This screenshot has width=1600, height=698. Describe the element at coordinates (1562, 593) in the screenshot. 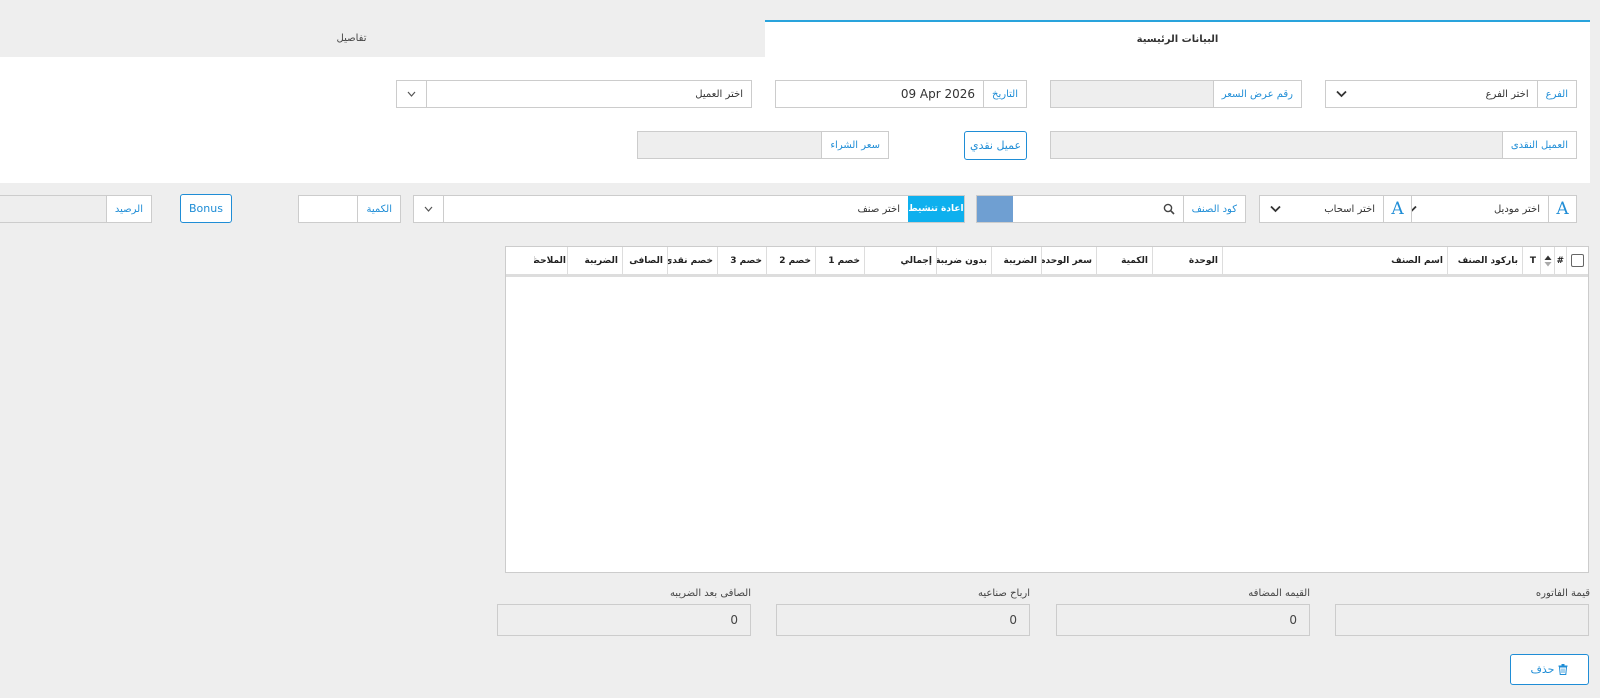

I see `invoice-value-label: قيمة الفاتوره` at that location.